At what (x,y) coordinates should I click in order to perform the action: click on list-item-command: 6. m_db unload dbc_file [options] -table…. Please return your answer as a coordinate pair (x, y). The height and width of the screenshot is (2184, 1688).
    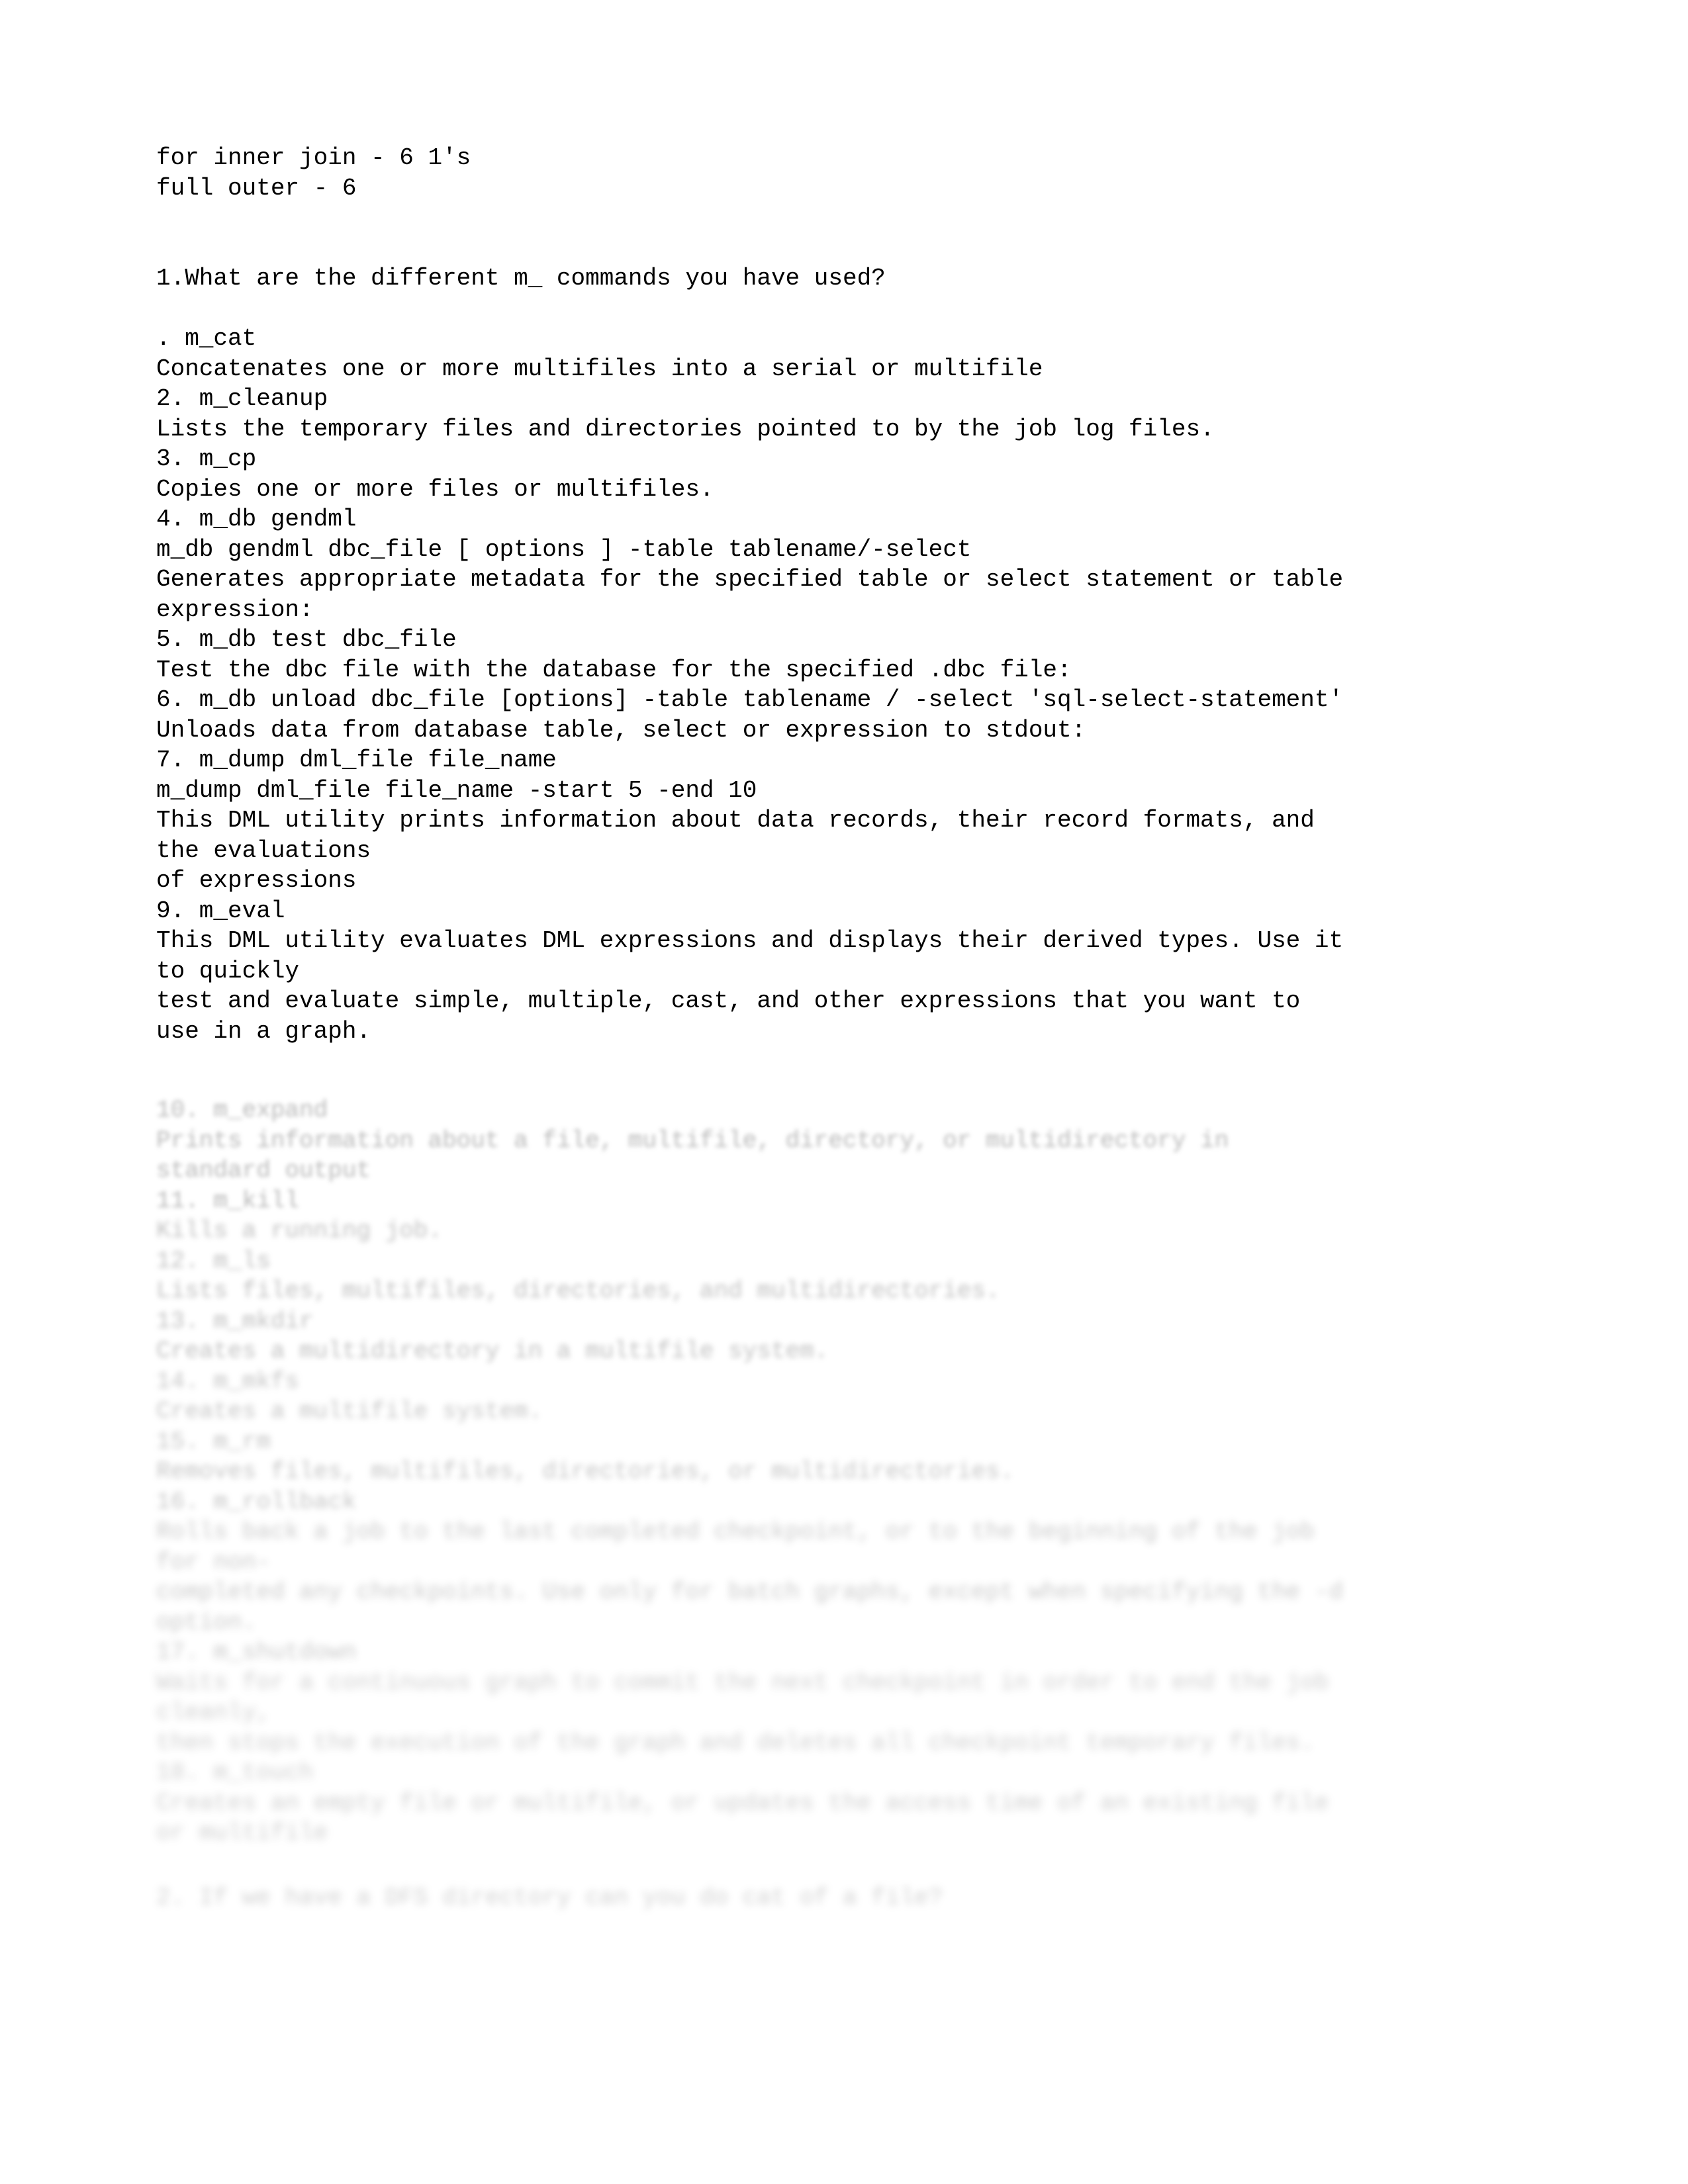
    Looking at the image, I should click on (750, 699).